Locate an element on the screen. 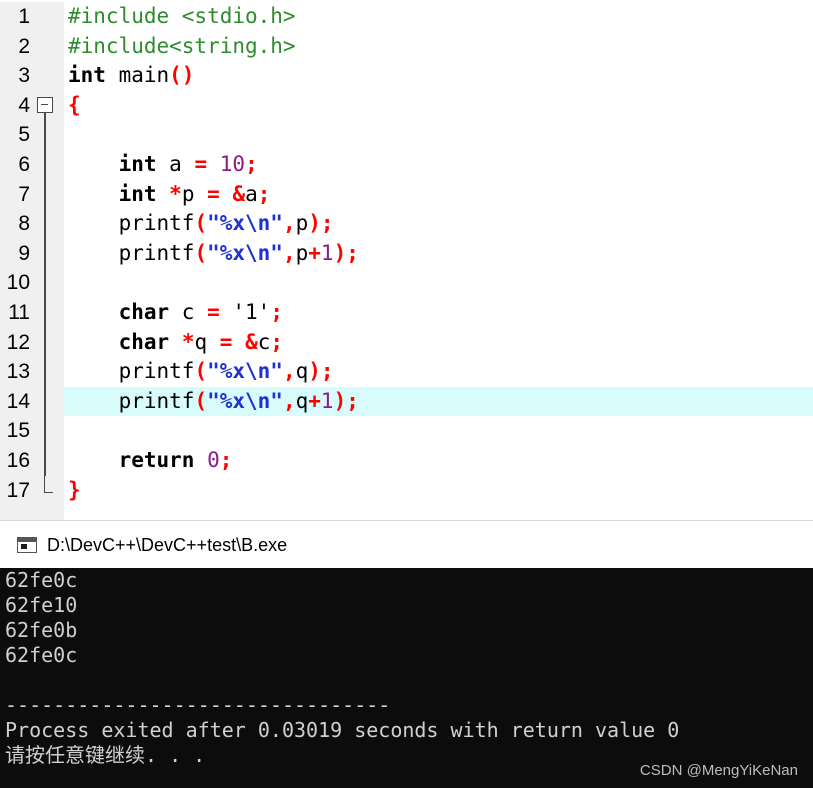  code-token: + is located at coordinates (314, 252).